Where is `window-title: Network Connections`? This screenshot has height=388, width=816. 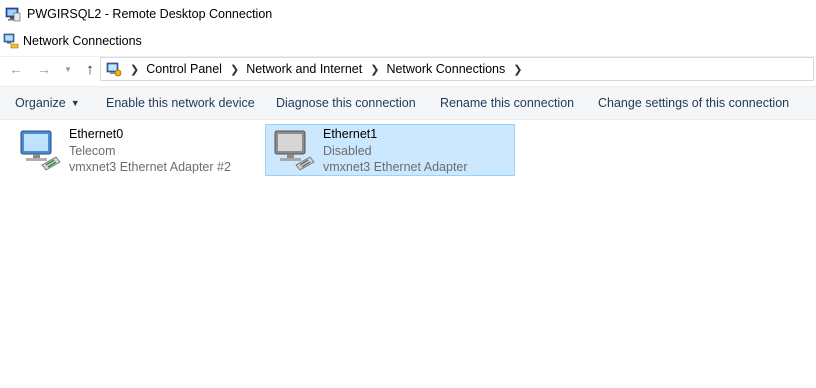
window-title: Network Connections is located at coordinates (82, 41).